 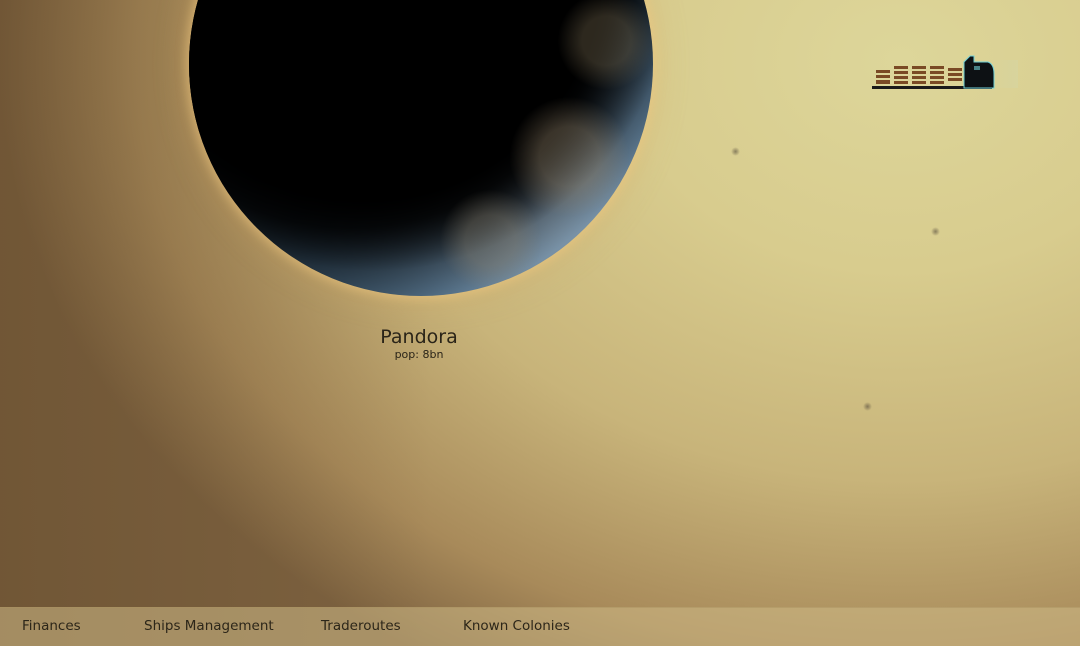 What do you see at coordinates (944, 71) in the screenshot?
I see `cargo-ship-icon` at bounding box center [944, 71].